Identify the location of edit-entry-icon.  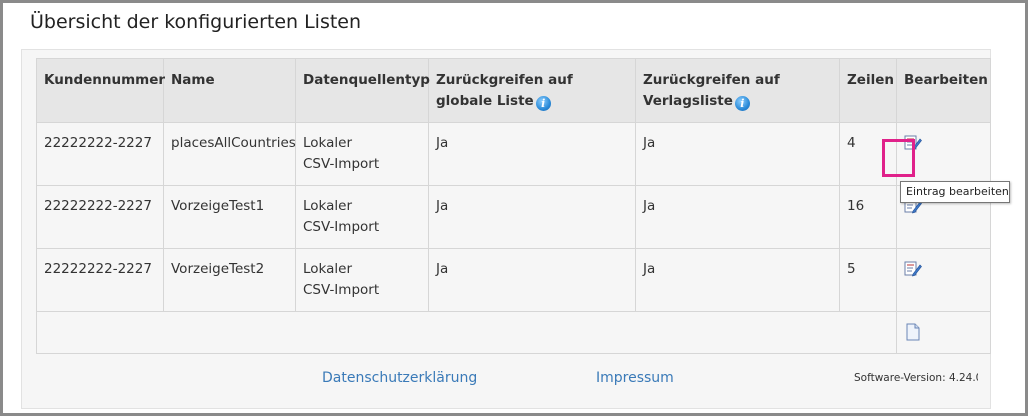
(913, 269).